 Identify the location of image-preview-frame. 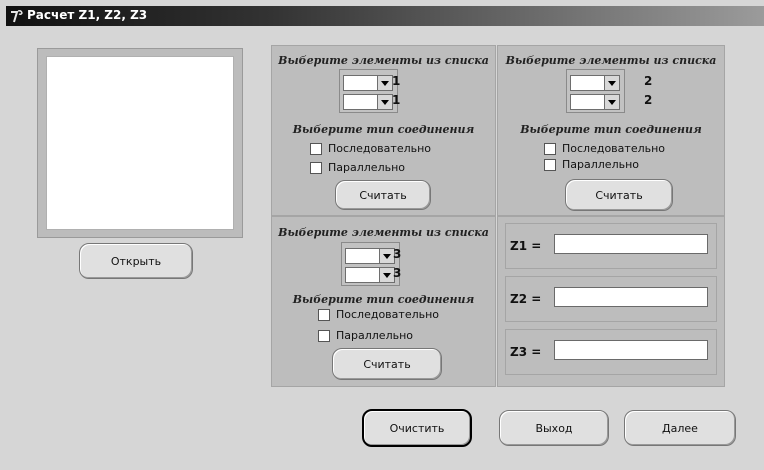
(140, 143).